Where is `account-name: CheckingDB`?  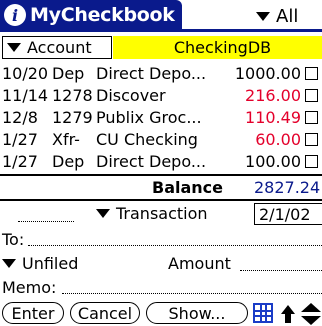 account-name: CheckingDB is located at coordinates (217, 47).